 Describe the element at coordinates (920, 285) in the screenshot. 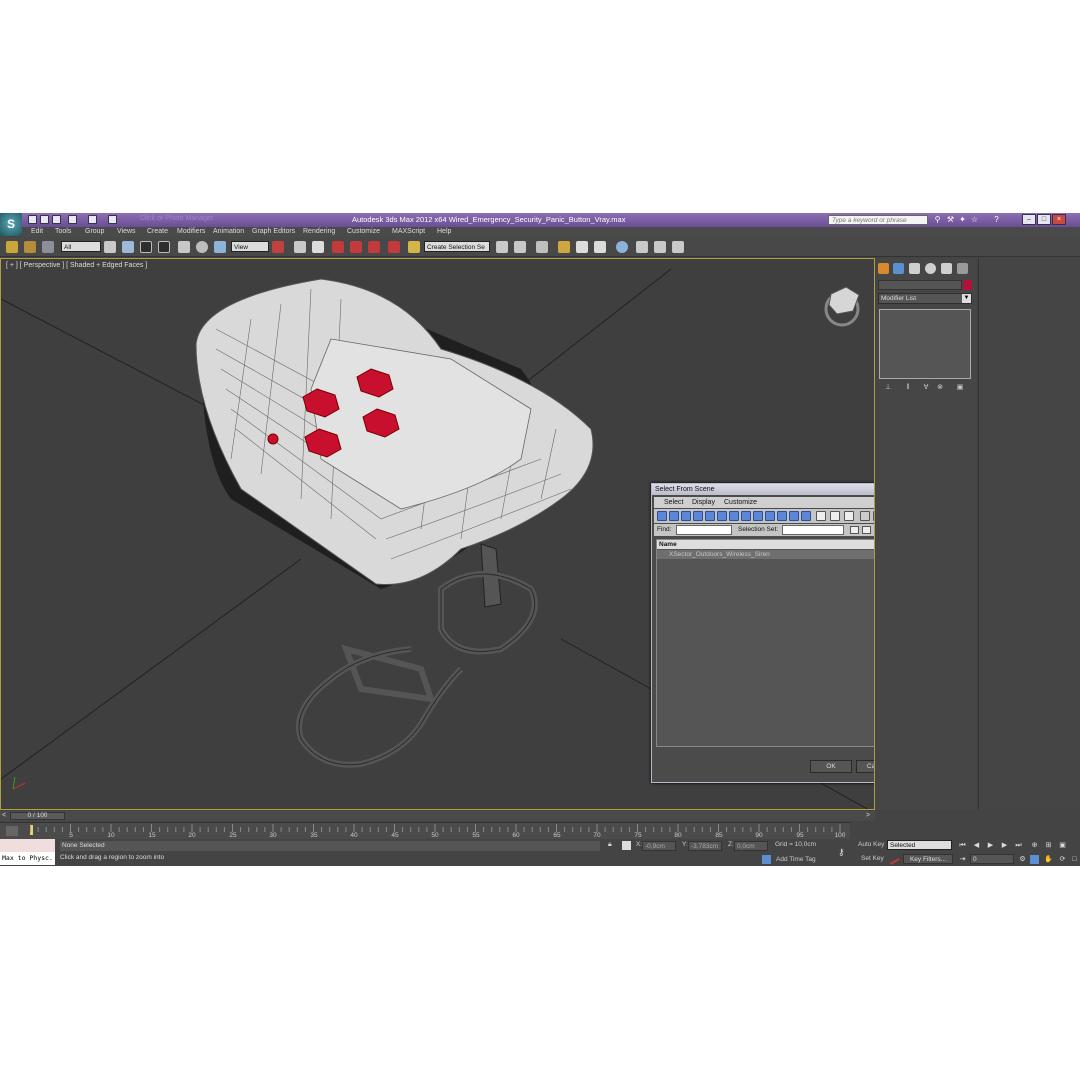

I see `object-name-field` at that location.